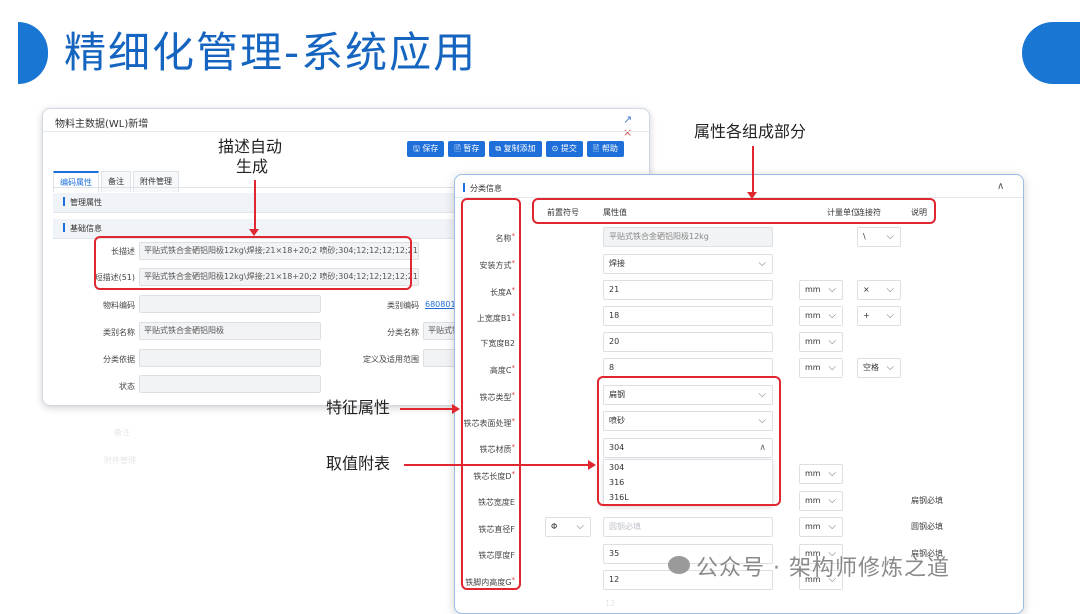 The height and width of the screenshot is (614, 1080). I want to click on highlight-labels-box, so click(491, 394).